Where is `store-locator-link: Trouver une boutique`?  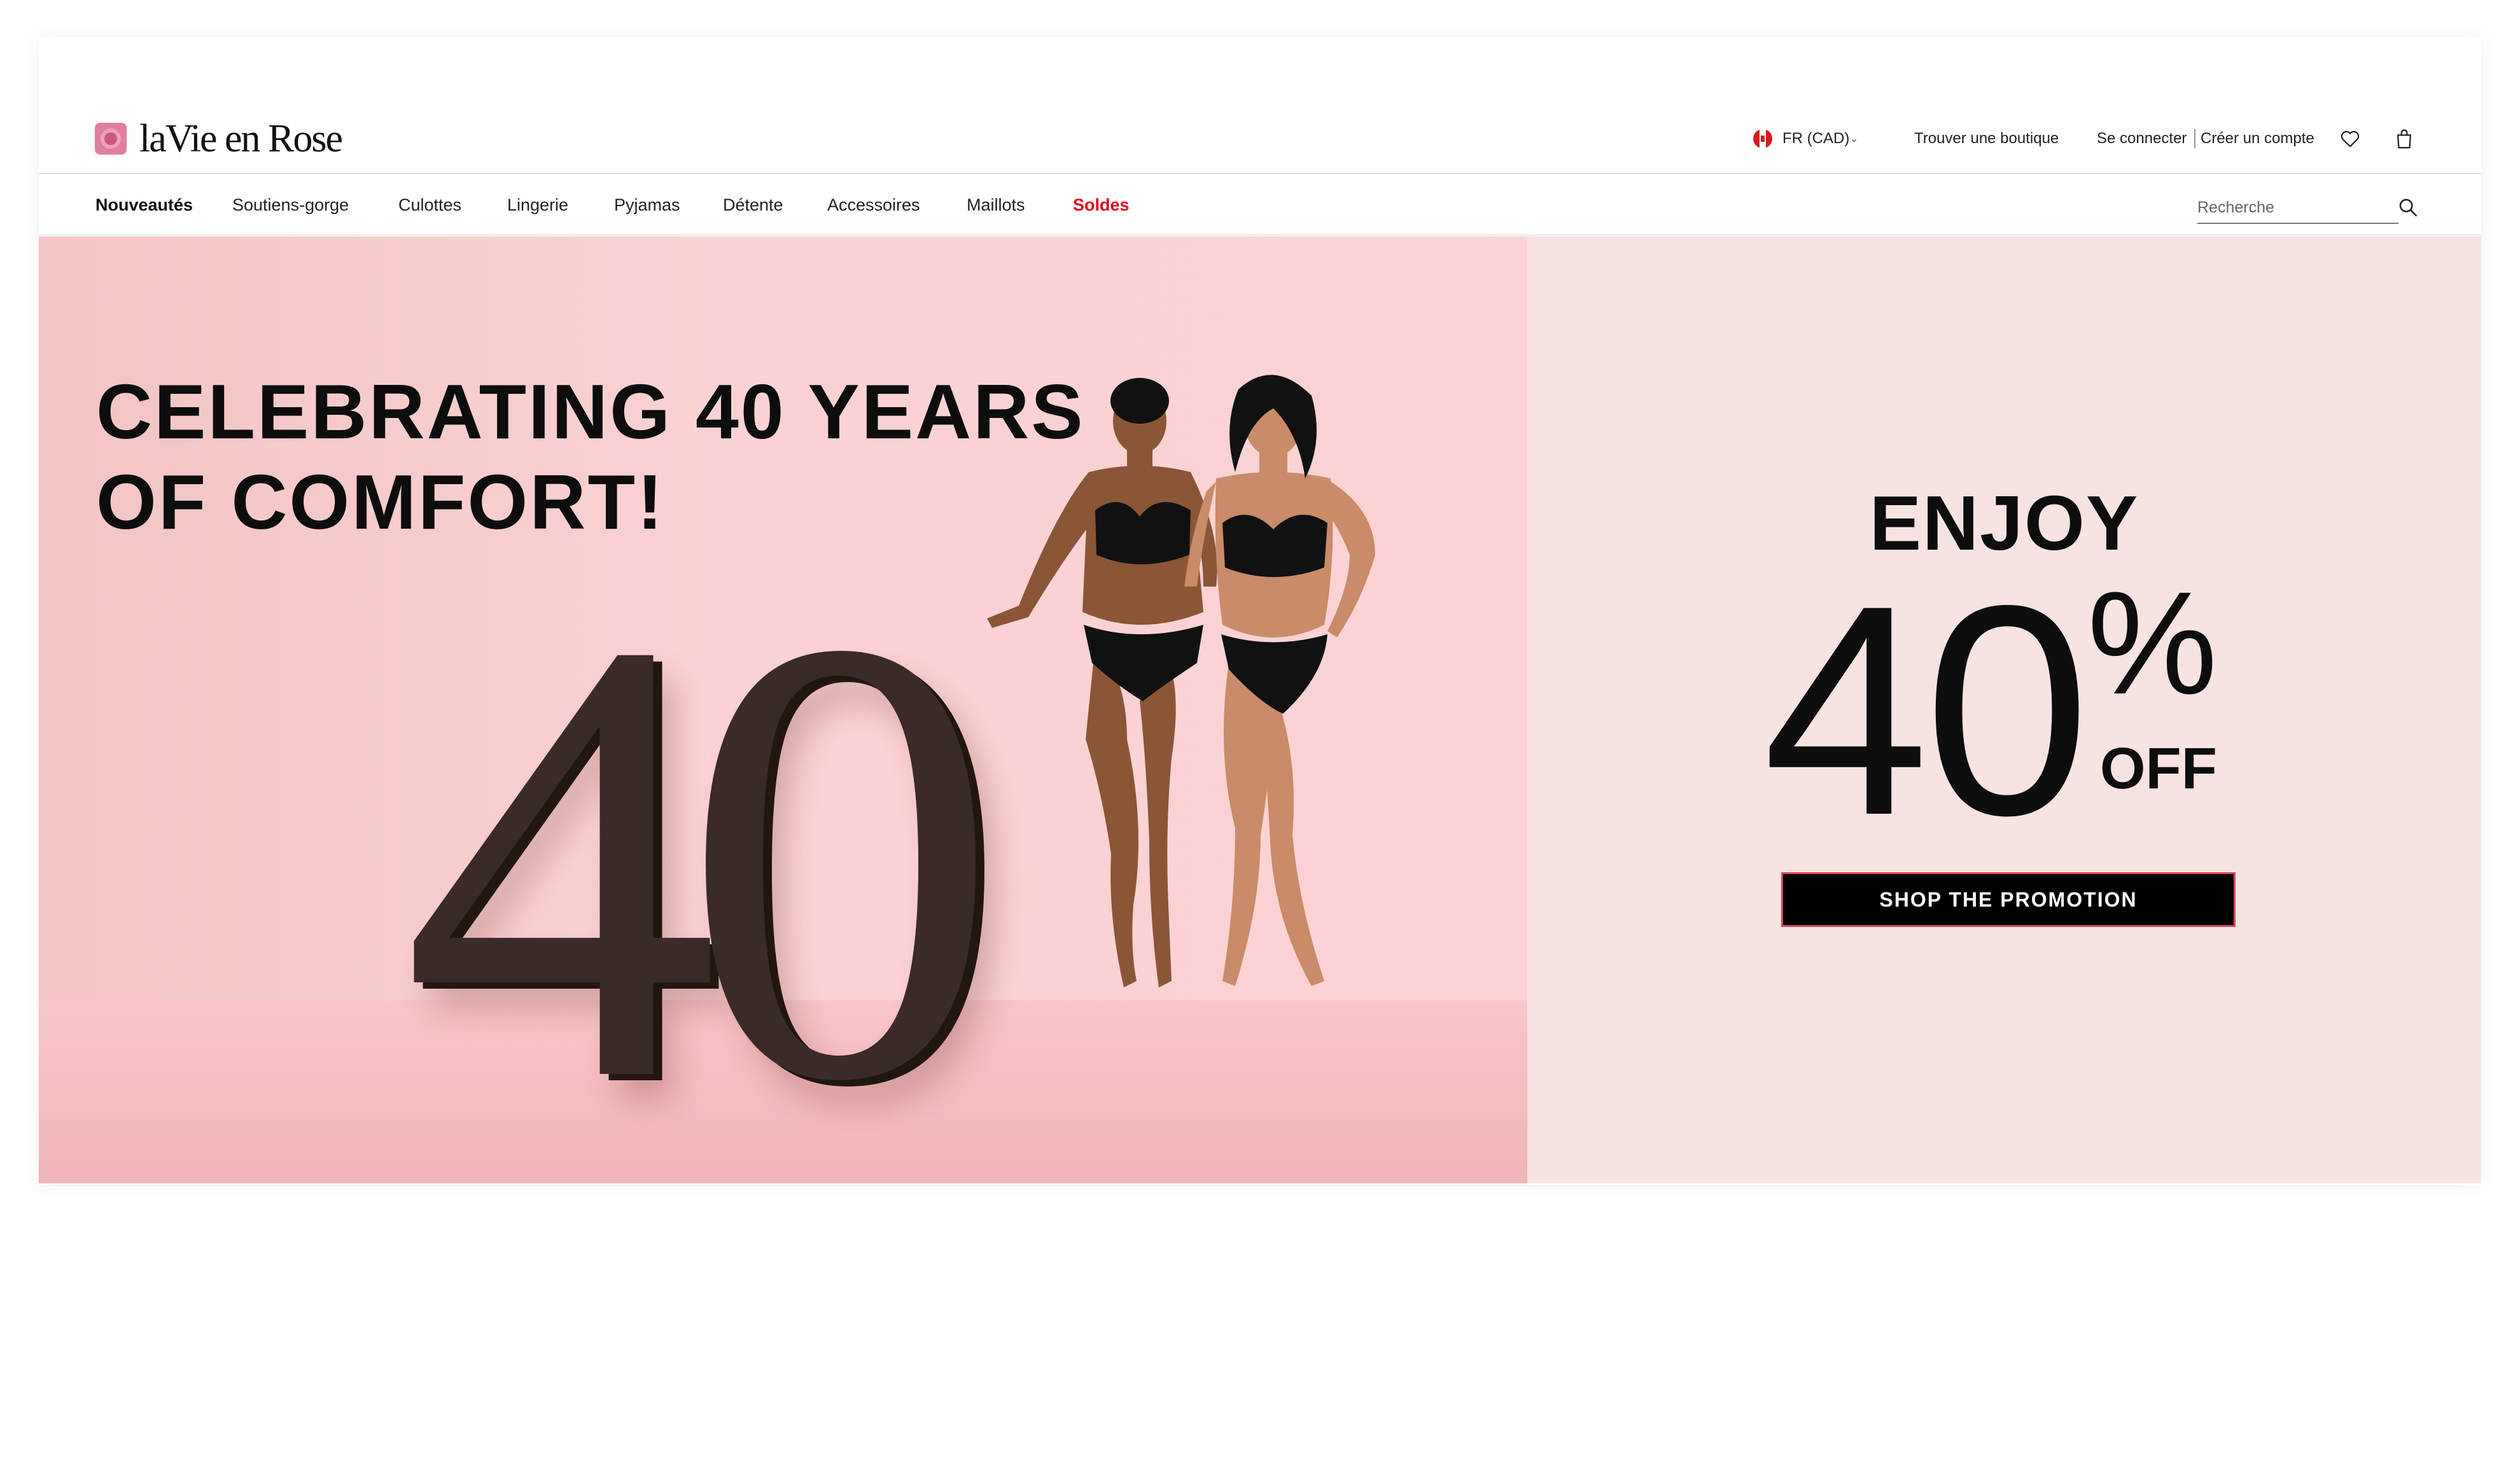 store-locator-link: Trouver une boutique is located at coordinates (1986, 139).